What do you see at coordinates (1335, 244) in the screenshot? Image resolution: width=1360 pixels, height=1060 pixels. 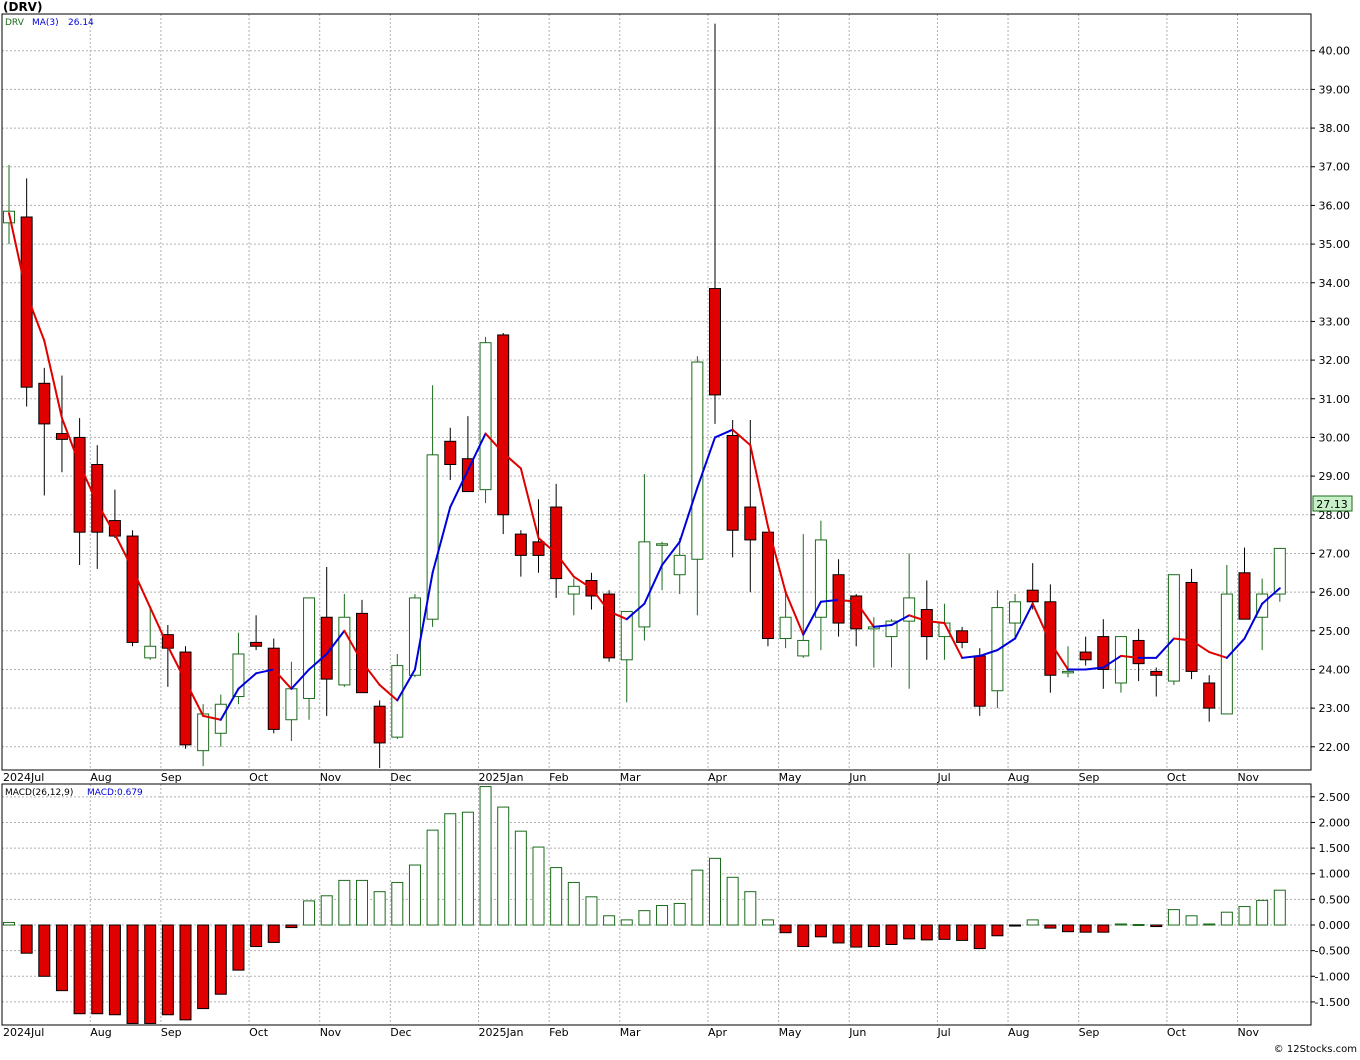 I see `price-tick-label: 35.00` at bounding box center [1335, 244].